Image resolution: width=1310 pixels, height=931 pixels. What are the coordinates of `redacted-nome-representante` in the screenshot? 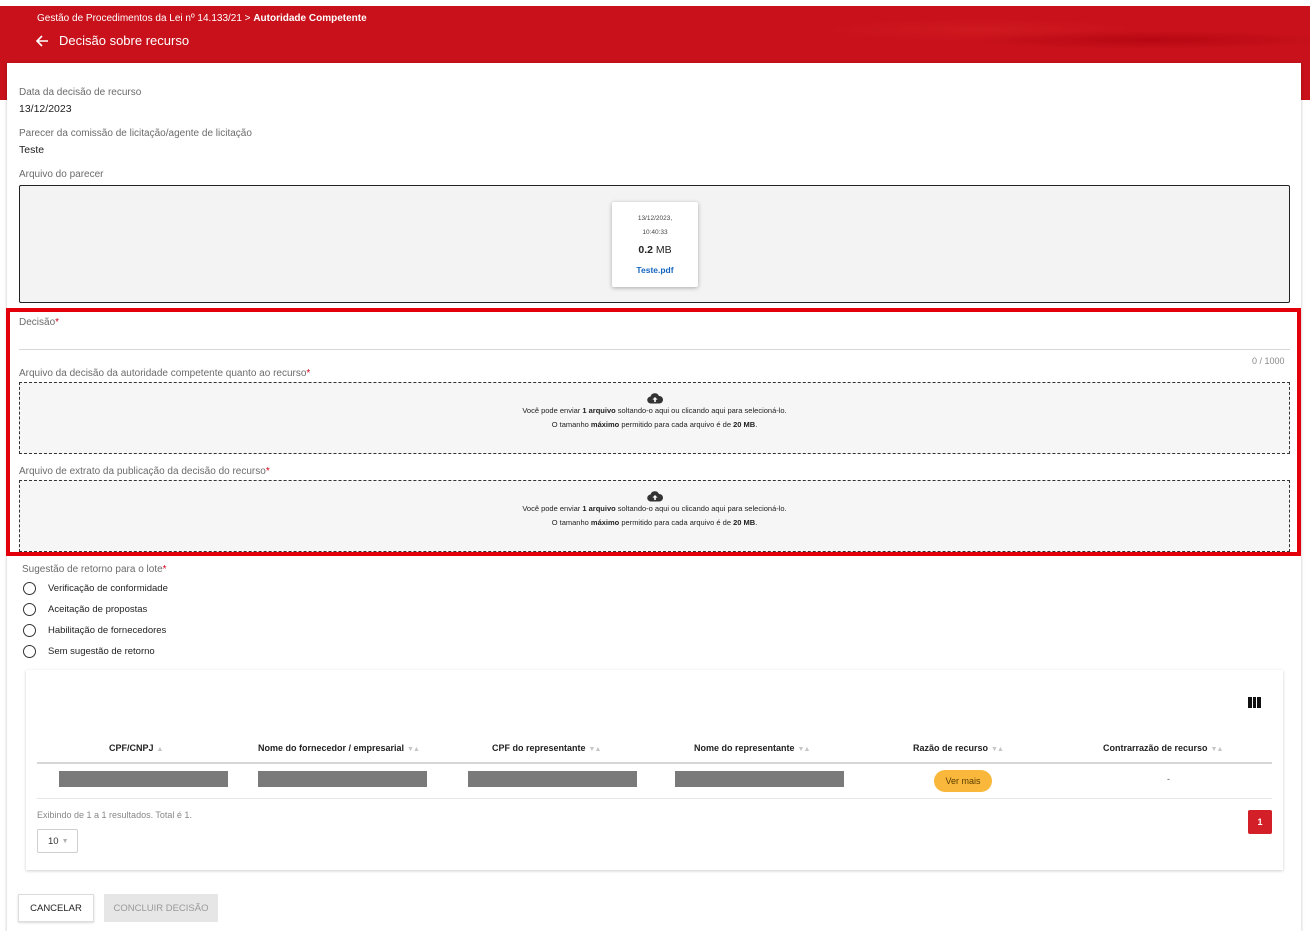 It's located at (759, 779).